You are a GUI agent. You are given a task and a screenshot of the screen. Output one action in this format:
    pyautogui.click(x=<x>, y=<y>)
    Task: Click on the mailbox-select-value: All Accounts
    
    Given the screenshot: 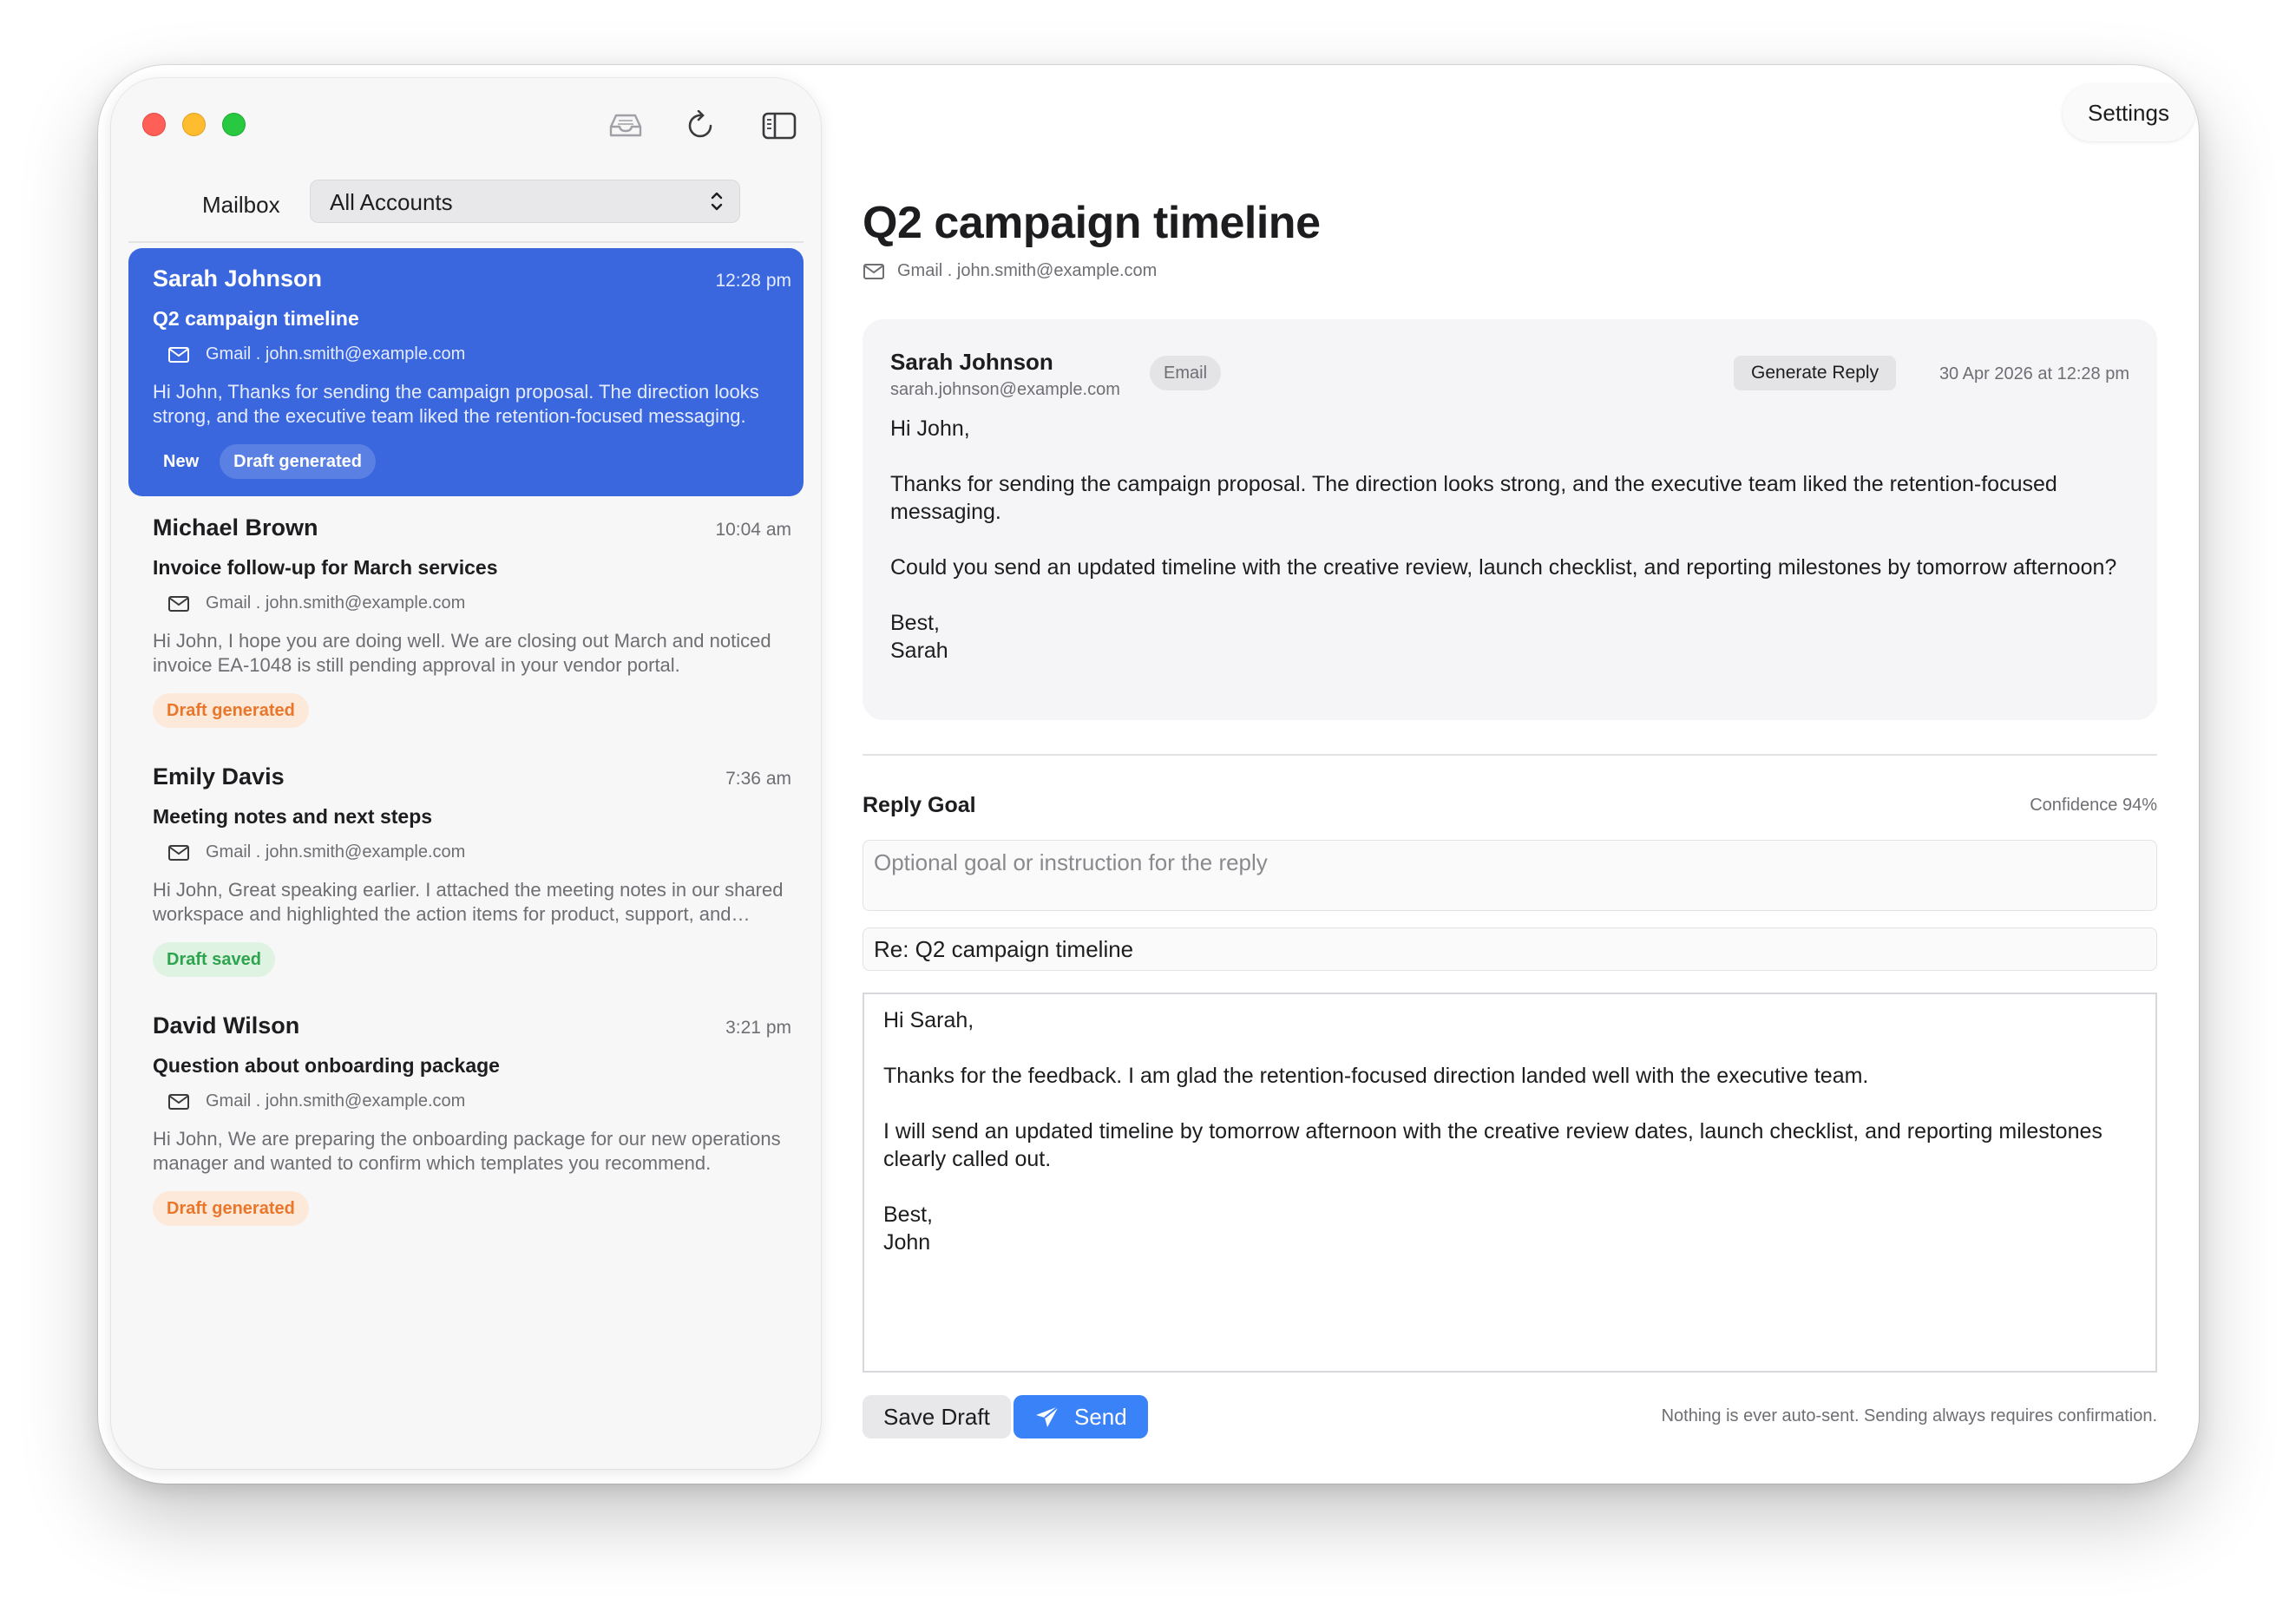 What is the action you would take?
    pyautogui.click(x=391, y=202)
    